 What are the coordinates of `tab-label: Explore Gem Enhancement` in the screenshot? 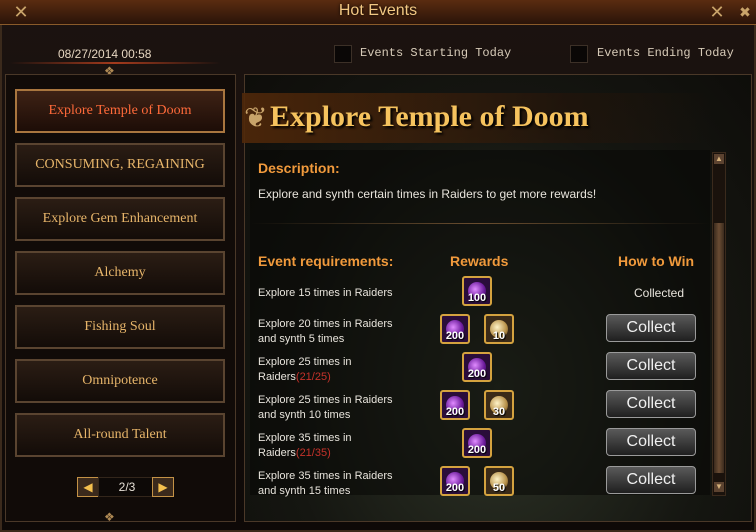 It's located at (120, 218).